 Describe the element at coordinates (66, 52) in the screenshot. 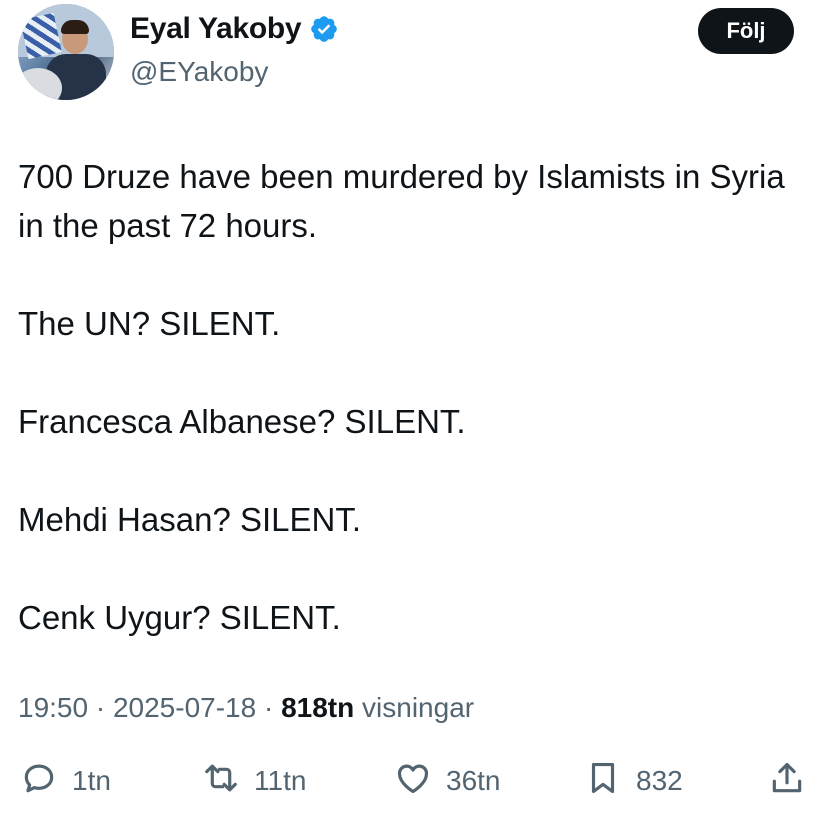

I see `avatar` at that location.